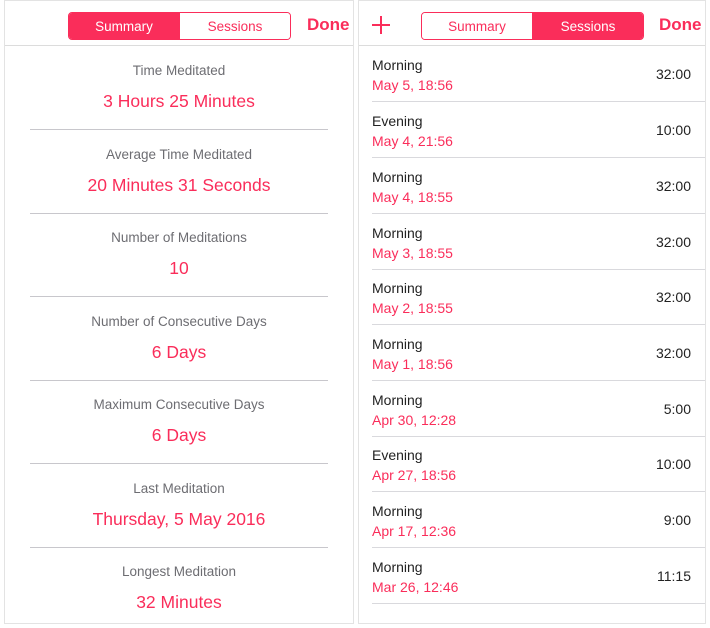  What do you see at coordinates (179, 185) in the screenshot?
I see `stat-value: 20 Minutes 31 Seconds` at bounding box center [179, 185].